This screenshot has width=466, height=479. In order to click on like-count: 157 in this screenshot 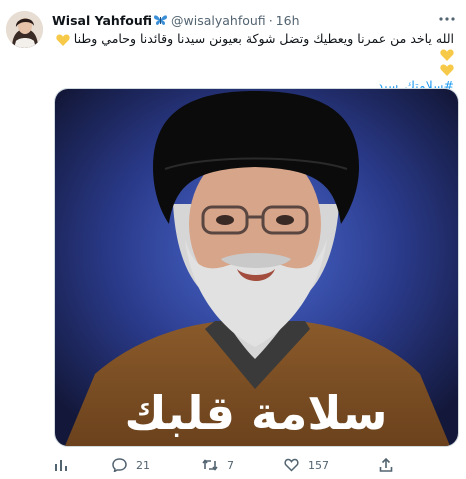, I will do `click(318, 465)`.